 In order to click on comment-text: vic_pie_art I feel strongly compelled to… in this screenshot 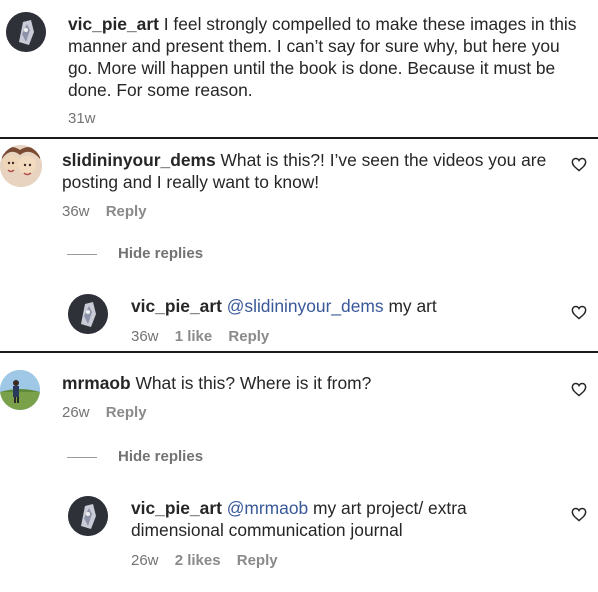, I will do `click(325, 57)`.